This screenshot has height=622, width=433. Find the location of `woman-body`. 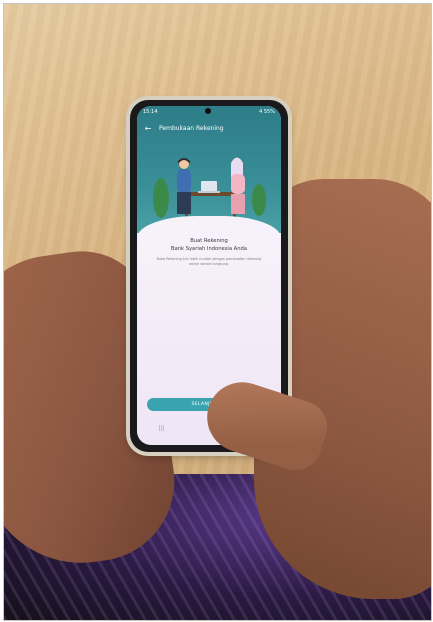

woman-body is located at coordinates (238, 184).